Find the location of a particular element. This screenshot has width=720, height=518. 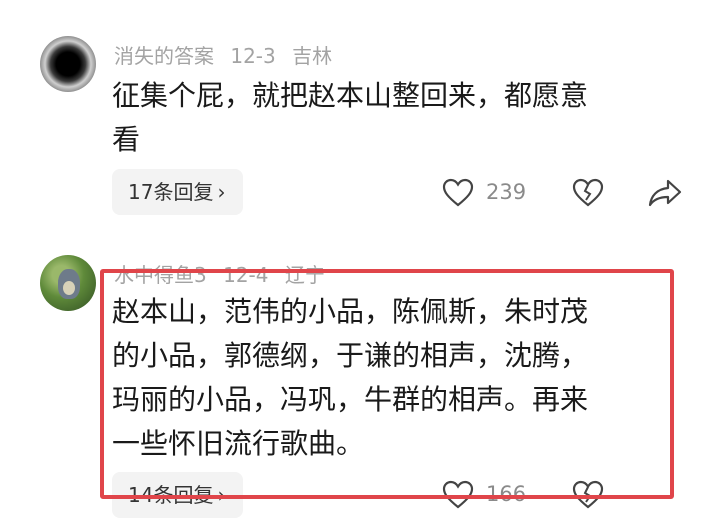

comment-text: 征集个屁，就把赵本山整回来，都愿意 看 is located at coordinates (350, 118).